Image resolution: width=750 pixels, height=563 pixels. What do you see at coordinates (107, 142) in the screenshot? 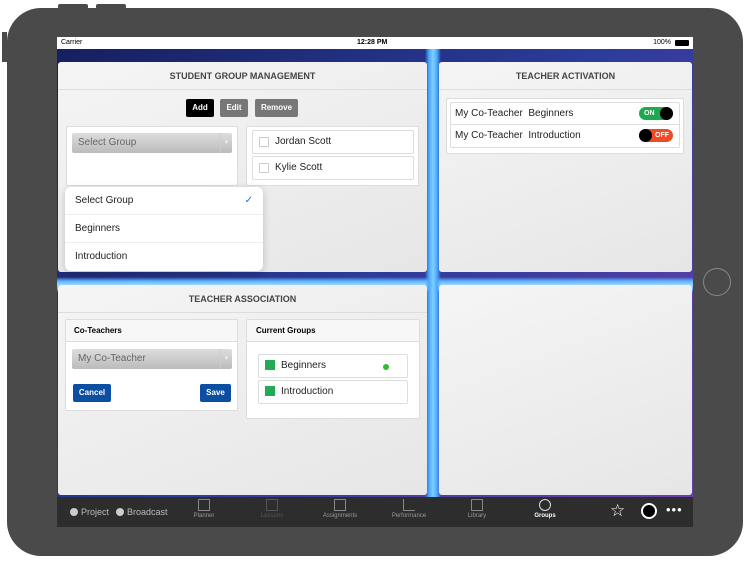
I see `select-value: Select Group` at bounding box center [107, 142].